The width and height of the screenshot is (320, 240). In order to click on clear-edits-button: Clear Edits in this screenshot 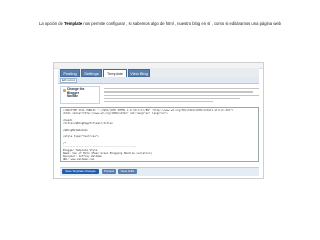, I will do `click(127, 171)`.